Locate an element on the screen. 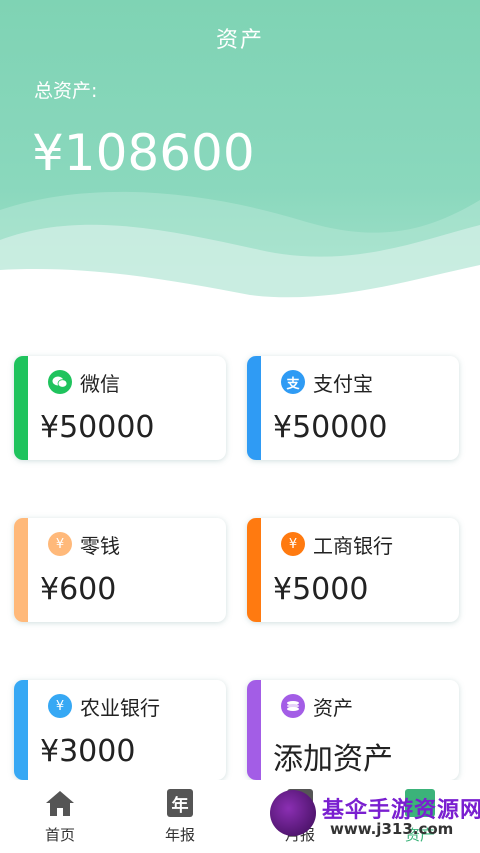  asset-card-wechat: 微信 ¥50000 is located at coordinates (120, 408).